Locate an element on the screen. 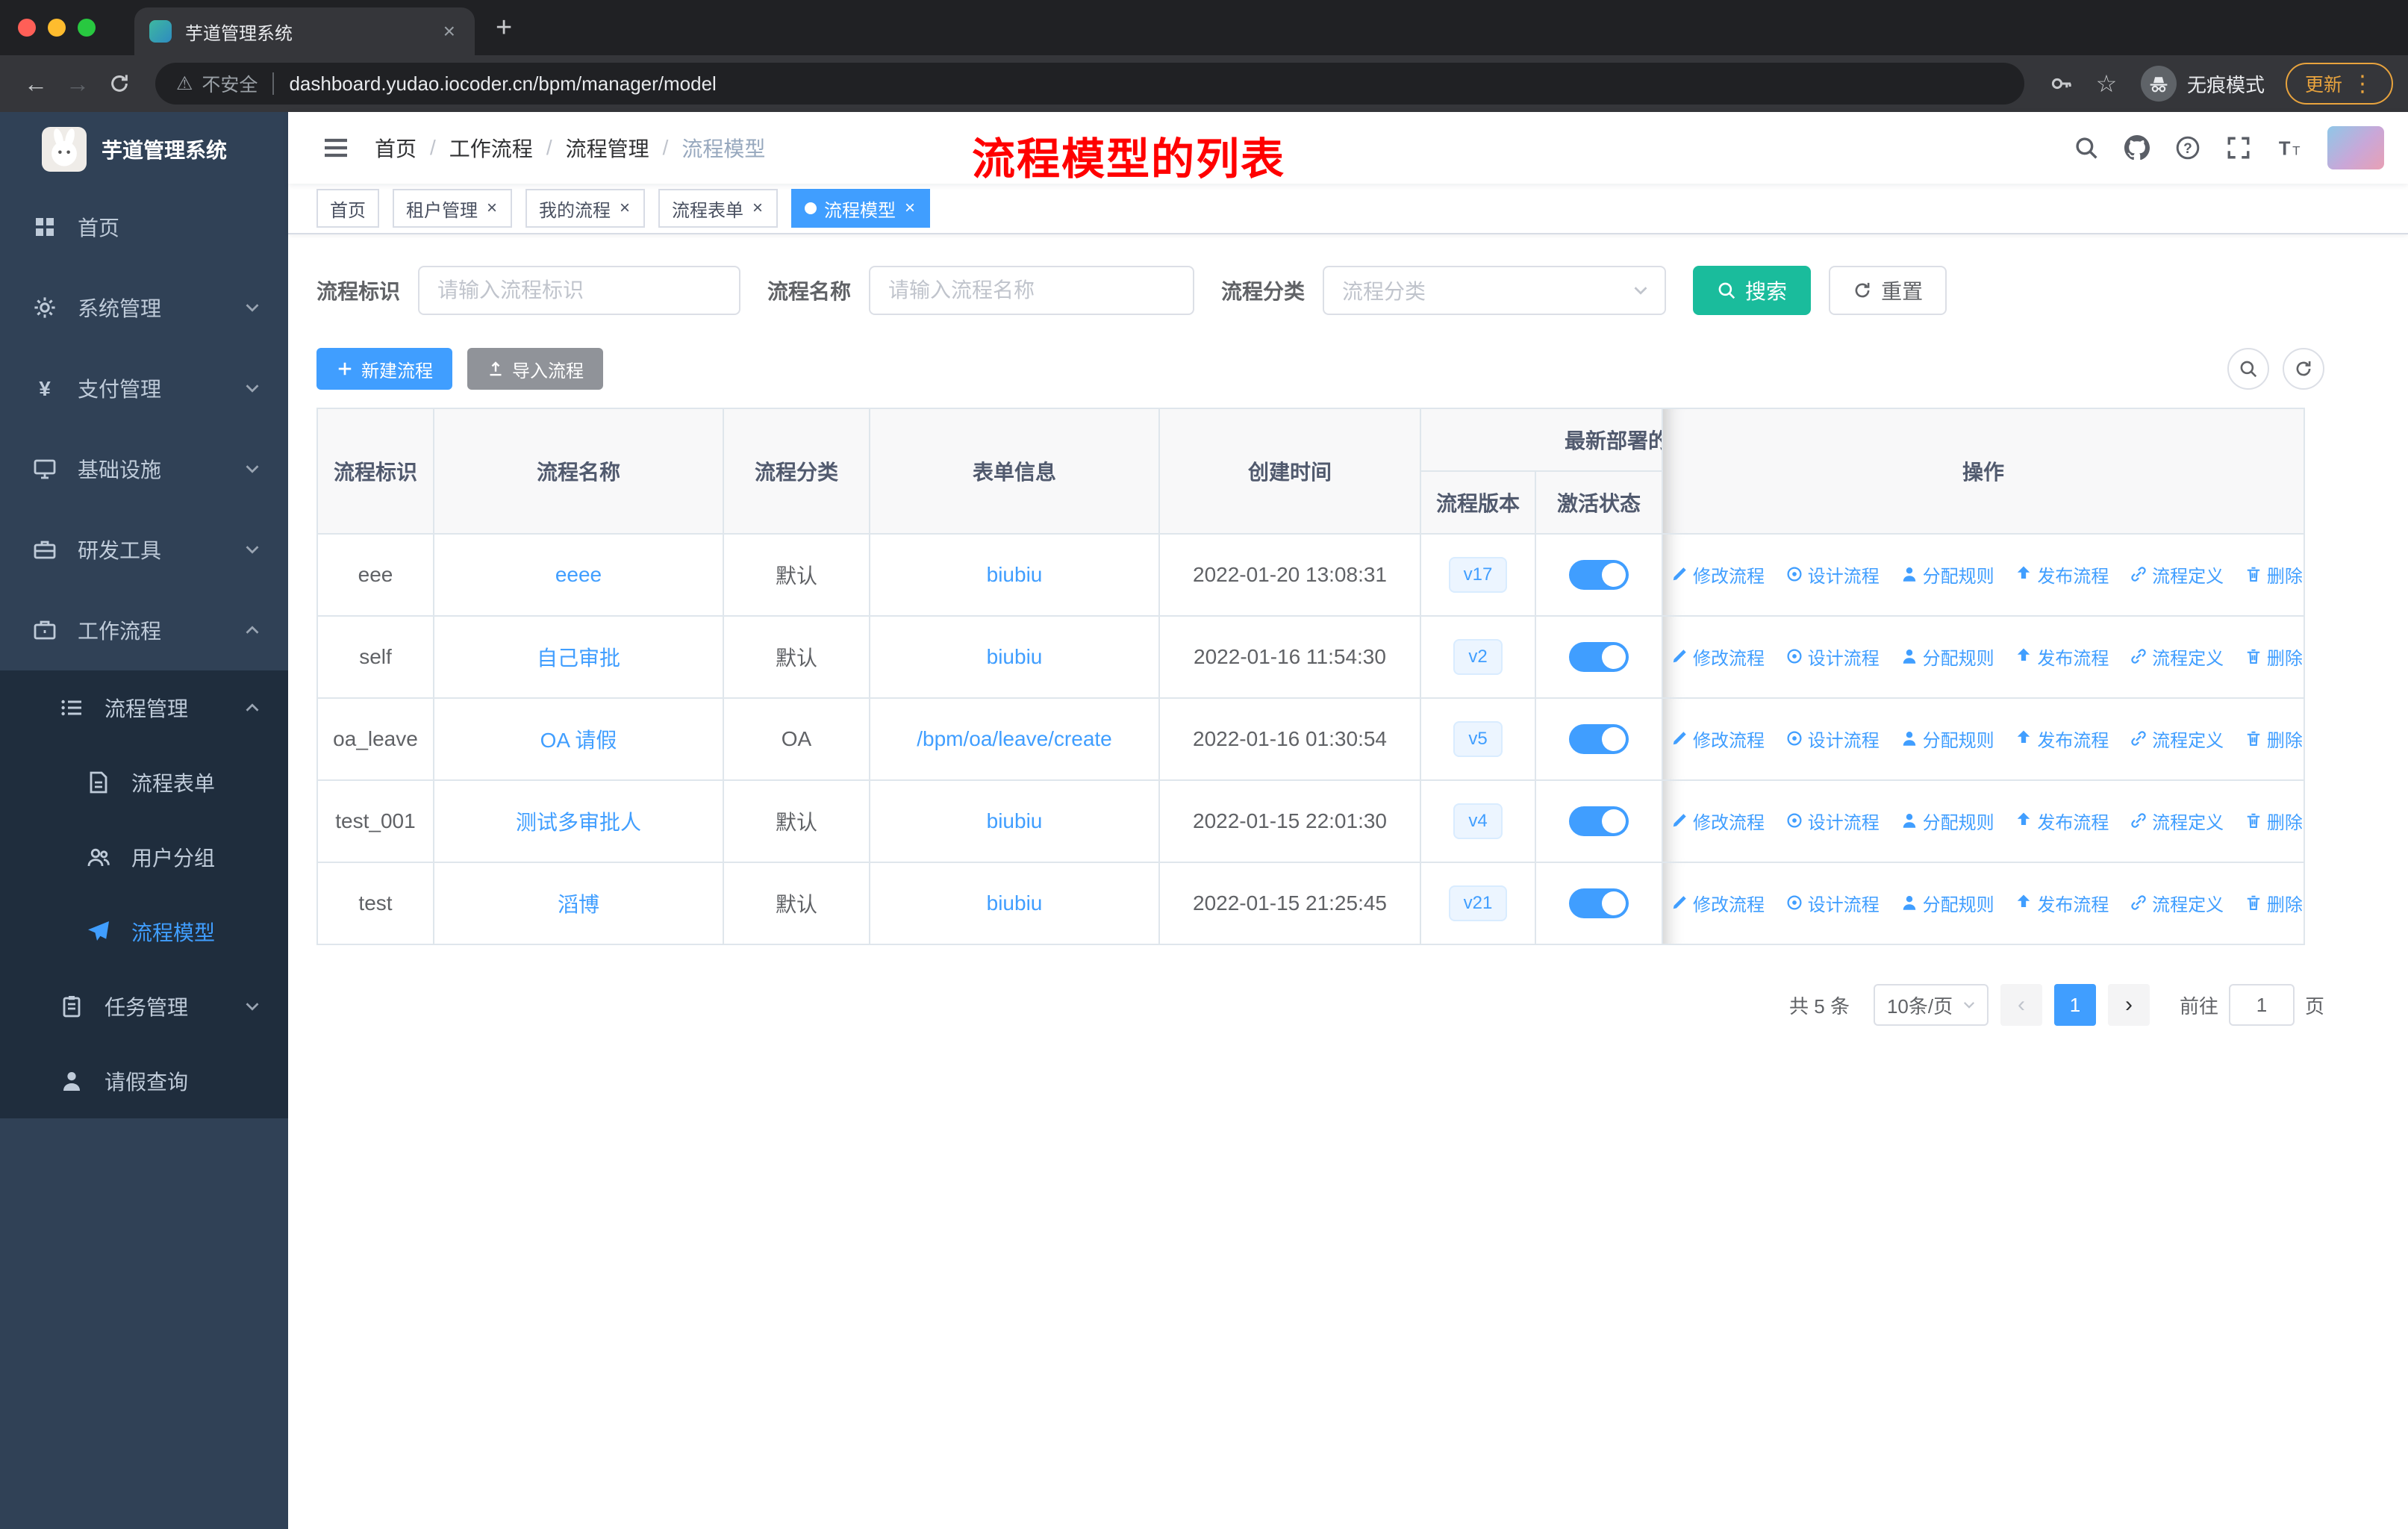 The image size is (2408, 1529). breadcrumb-home: 首页 is located at coordinates (396, 148).